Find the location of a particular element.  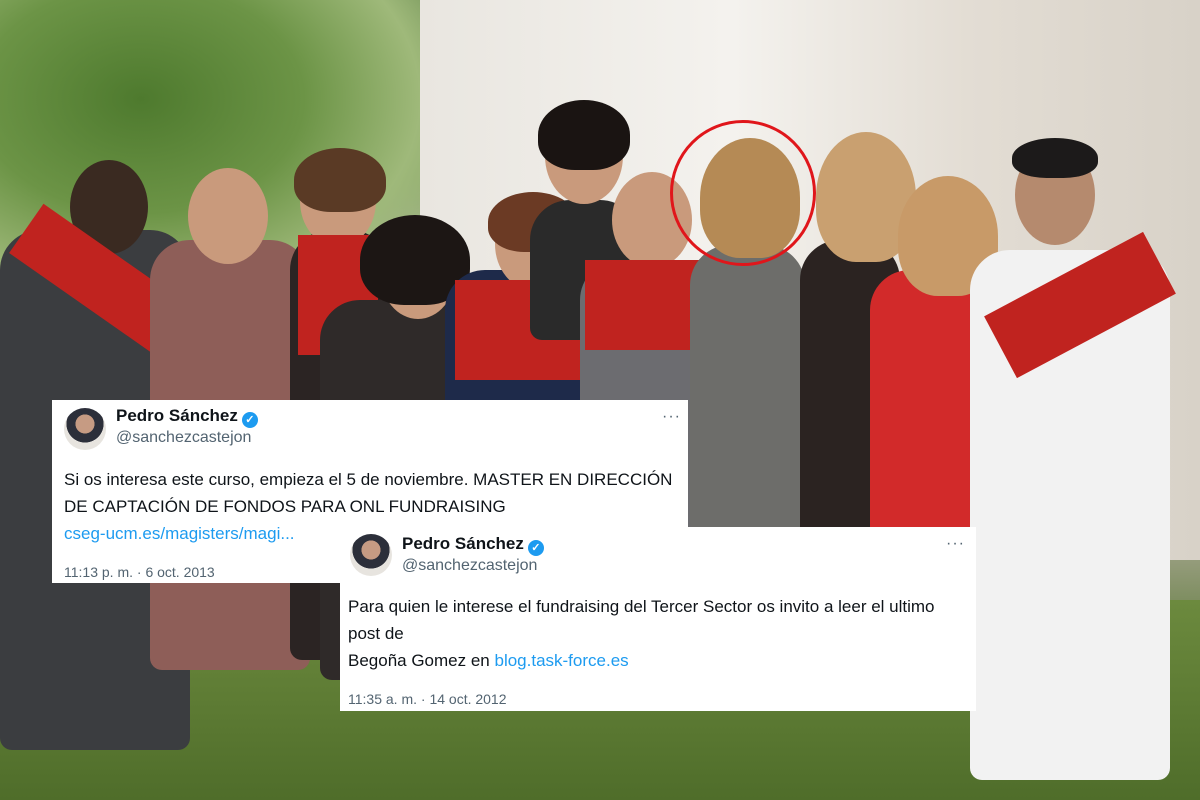

person-6-hair is located at coordinates (584, 135).